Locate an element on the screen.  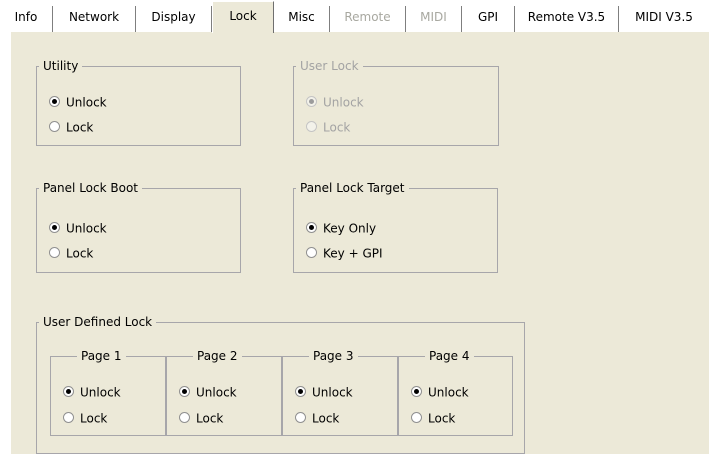
page-2-group: Page 2 Unlock Lock is located at coordinates (224, 392).